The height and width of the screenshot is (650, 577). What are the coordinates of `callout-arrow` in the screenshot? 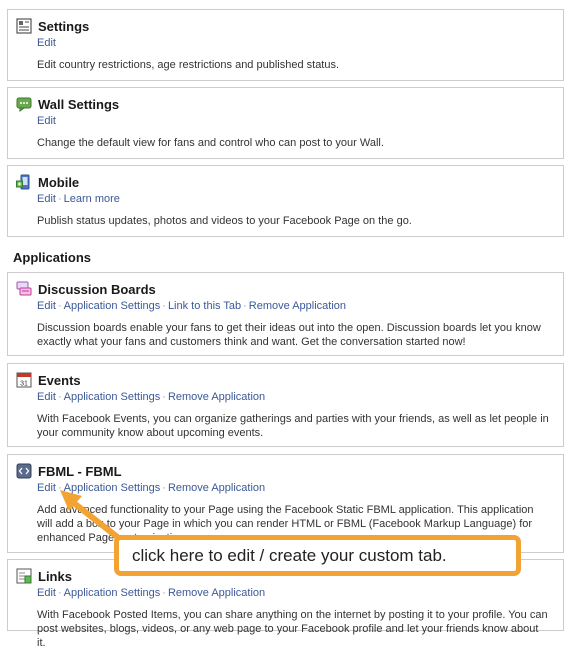 It's located at (94, 518).